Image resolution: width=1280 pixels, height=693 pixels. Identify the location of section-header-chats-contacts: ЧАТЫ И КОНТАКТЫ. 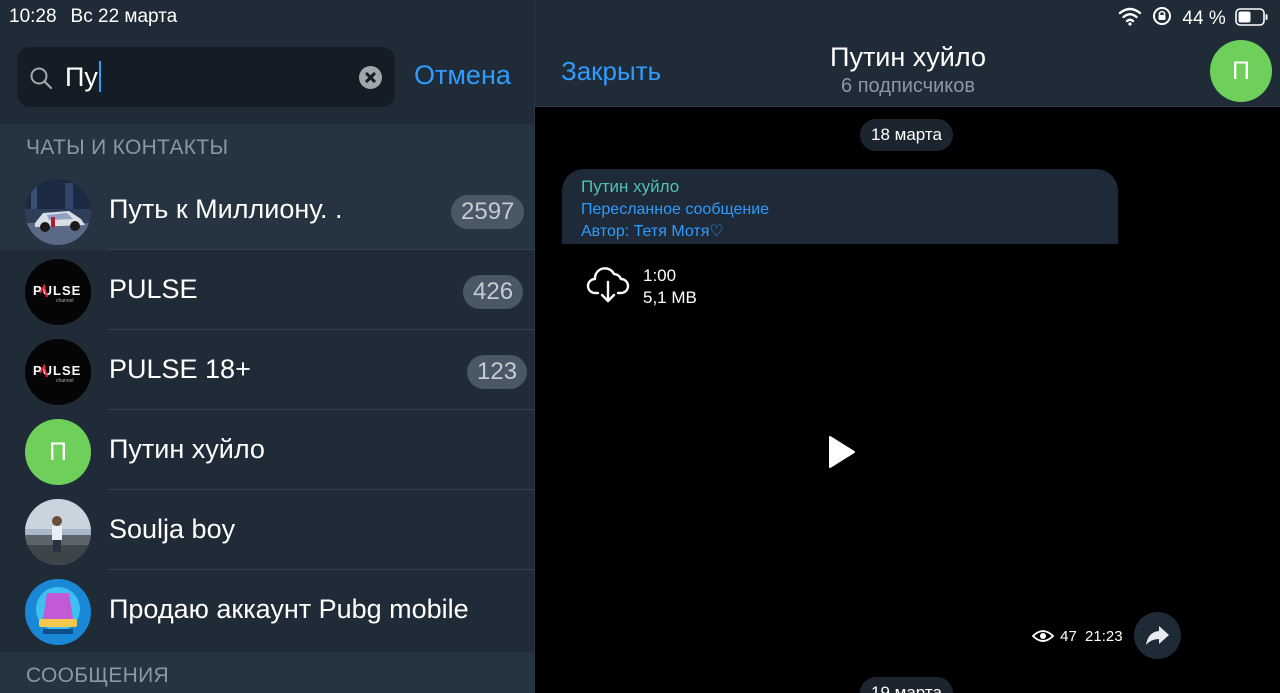
(267, 147).